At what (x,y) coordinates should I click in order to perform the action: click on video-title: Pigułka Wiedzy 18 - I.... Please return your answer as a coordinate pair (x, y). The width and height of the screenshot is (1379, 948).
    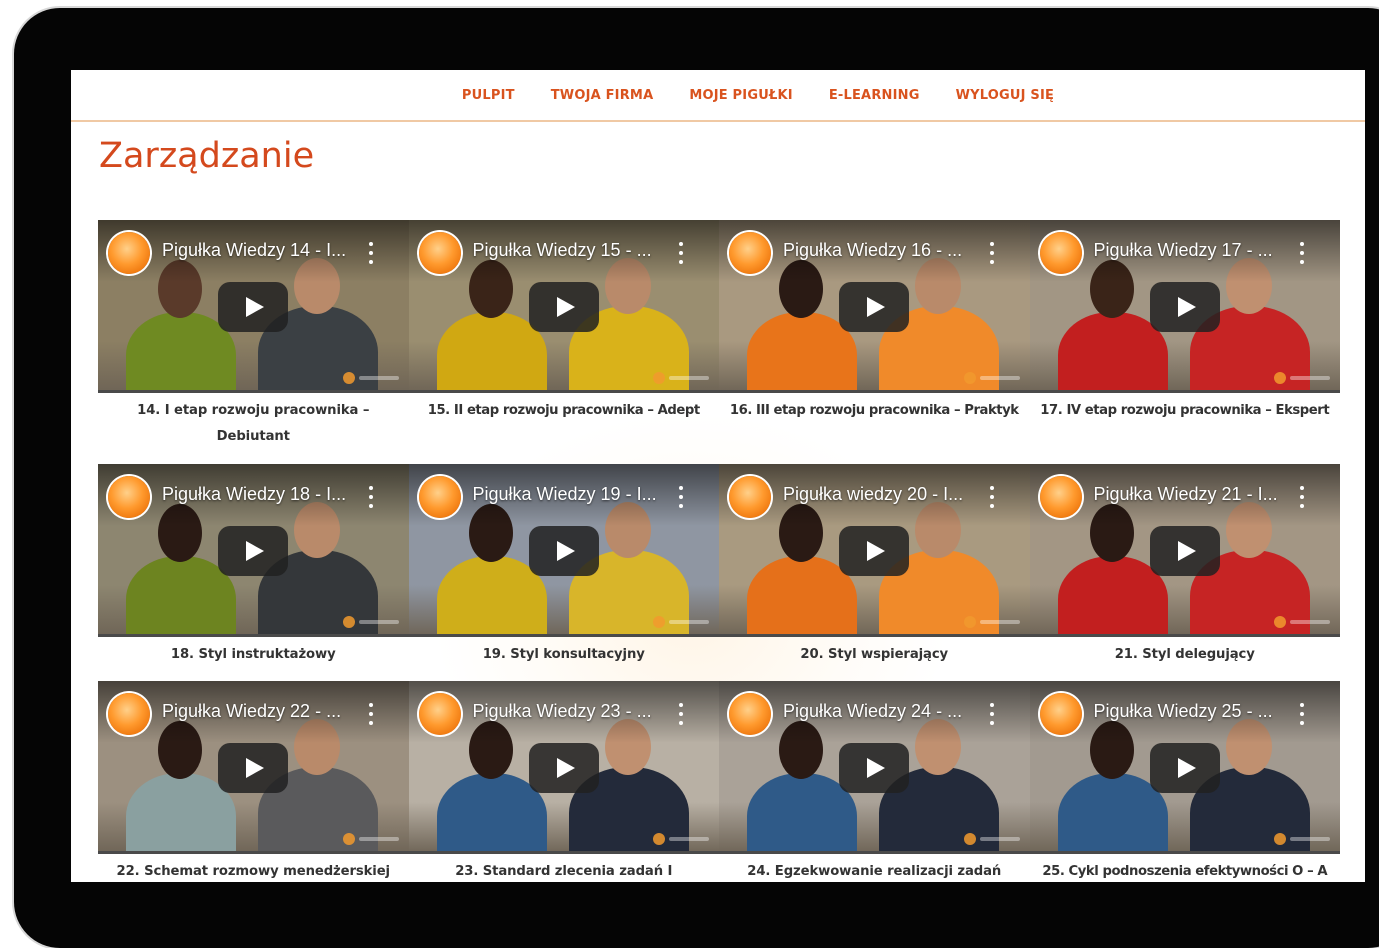
    Looking at the image, I should click on (254, 494).